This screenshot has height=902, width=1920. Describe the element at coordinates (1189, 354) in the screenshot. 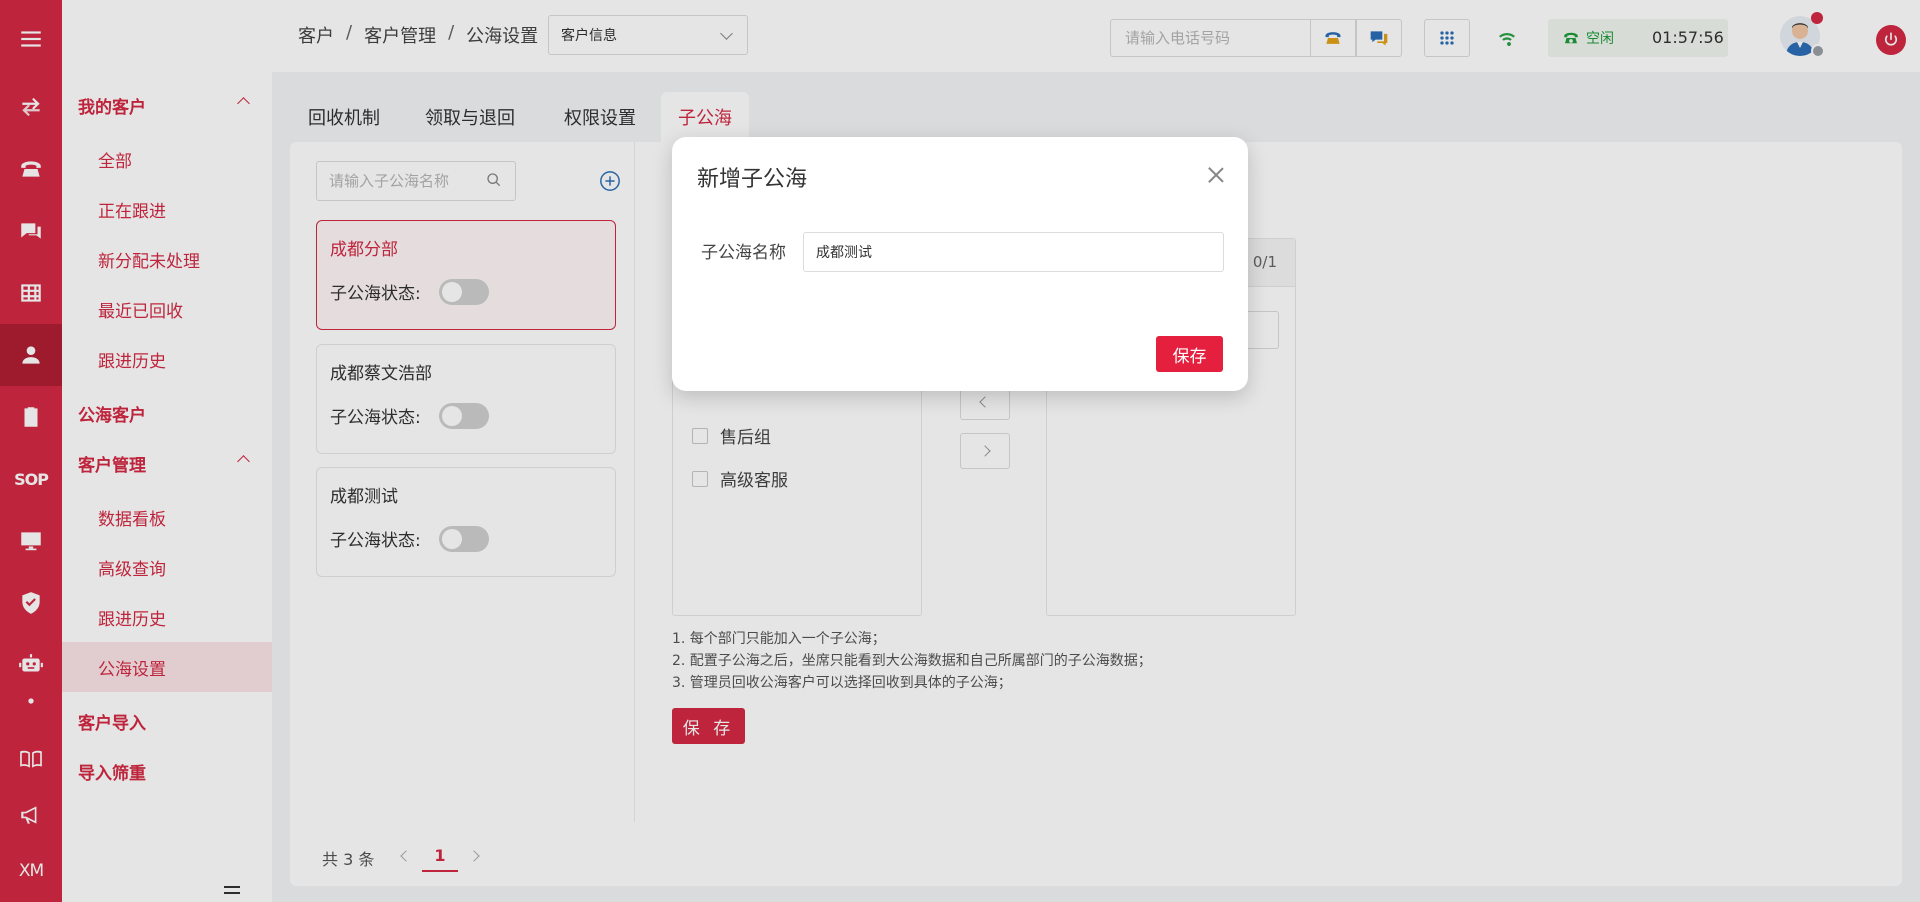

I see `modal-save-button: 保存` at that location.